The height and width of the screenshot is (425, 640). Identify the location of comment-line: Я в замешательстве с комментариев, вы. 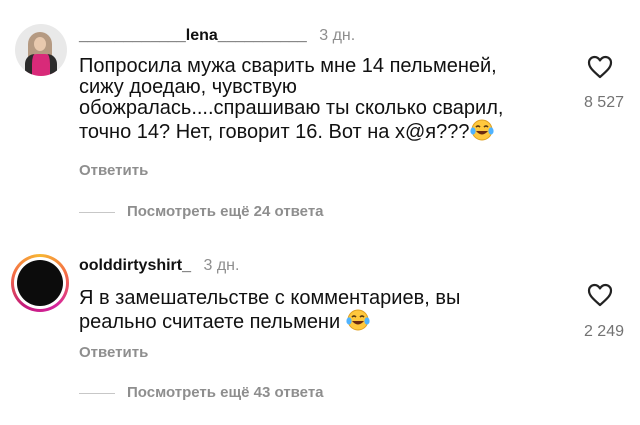
(270, 298).